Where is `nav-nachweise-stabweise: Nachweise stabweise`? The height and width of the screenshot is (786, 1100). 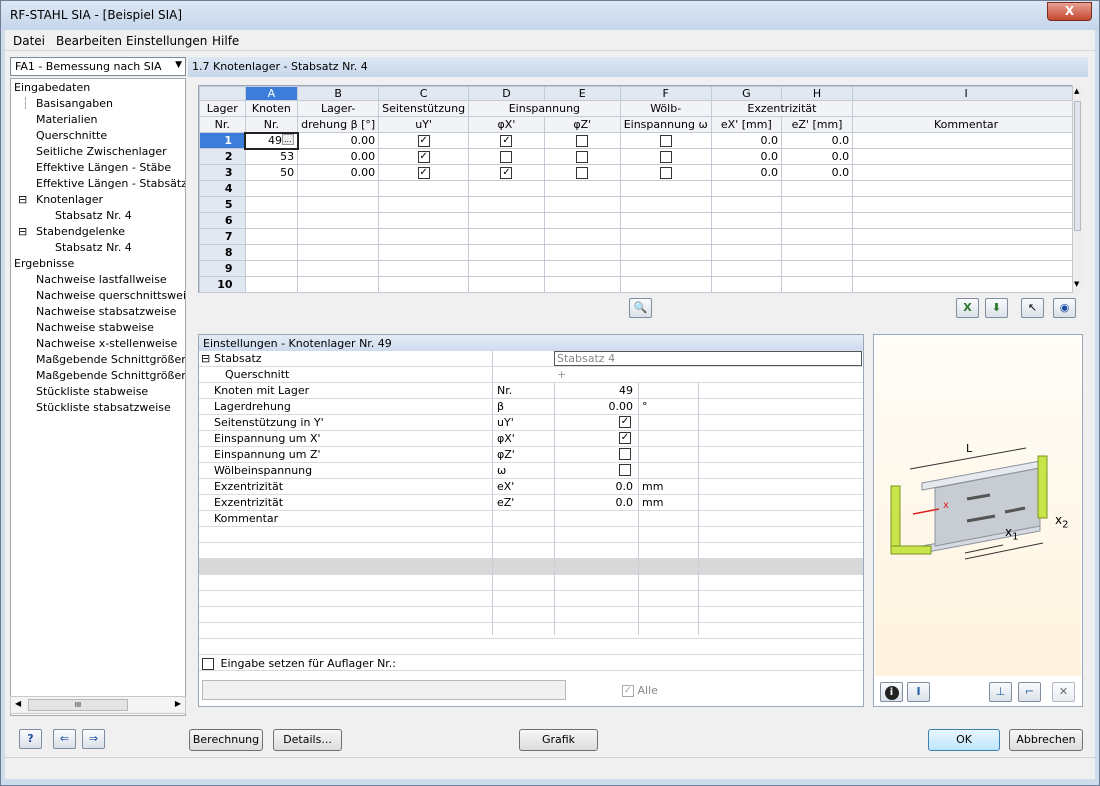
nav-nachweise-stabweise: Nachweise stabweise is located at coordinates (95, 327).